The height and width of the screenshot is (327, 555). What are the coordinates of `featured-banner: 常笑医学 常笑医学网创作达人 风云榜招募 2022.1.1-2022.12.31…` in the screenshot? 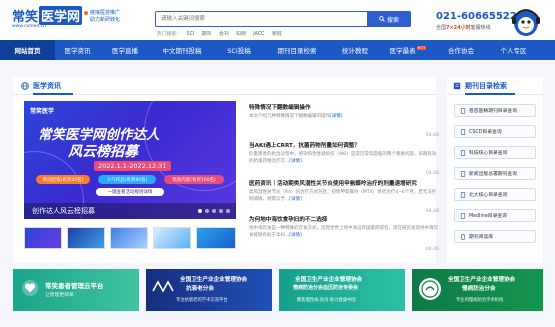 It's located at (130, 160).